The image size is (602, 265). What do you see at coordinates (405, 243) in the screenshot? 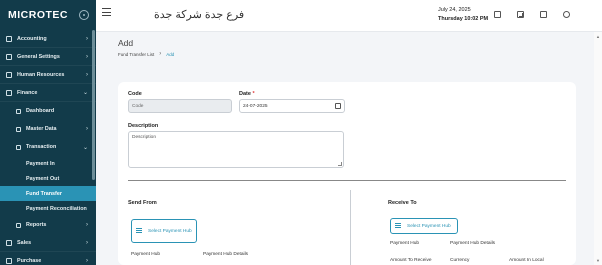
I see `receive-payment-hub-header: Payment Hub` at bounding box center [405, 243].